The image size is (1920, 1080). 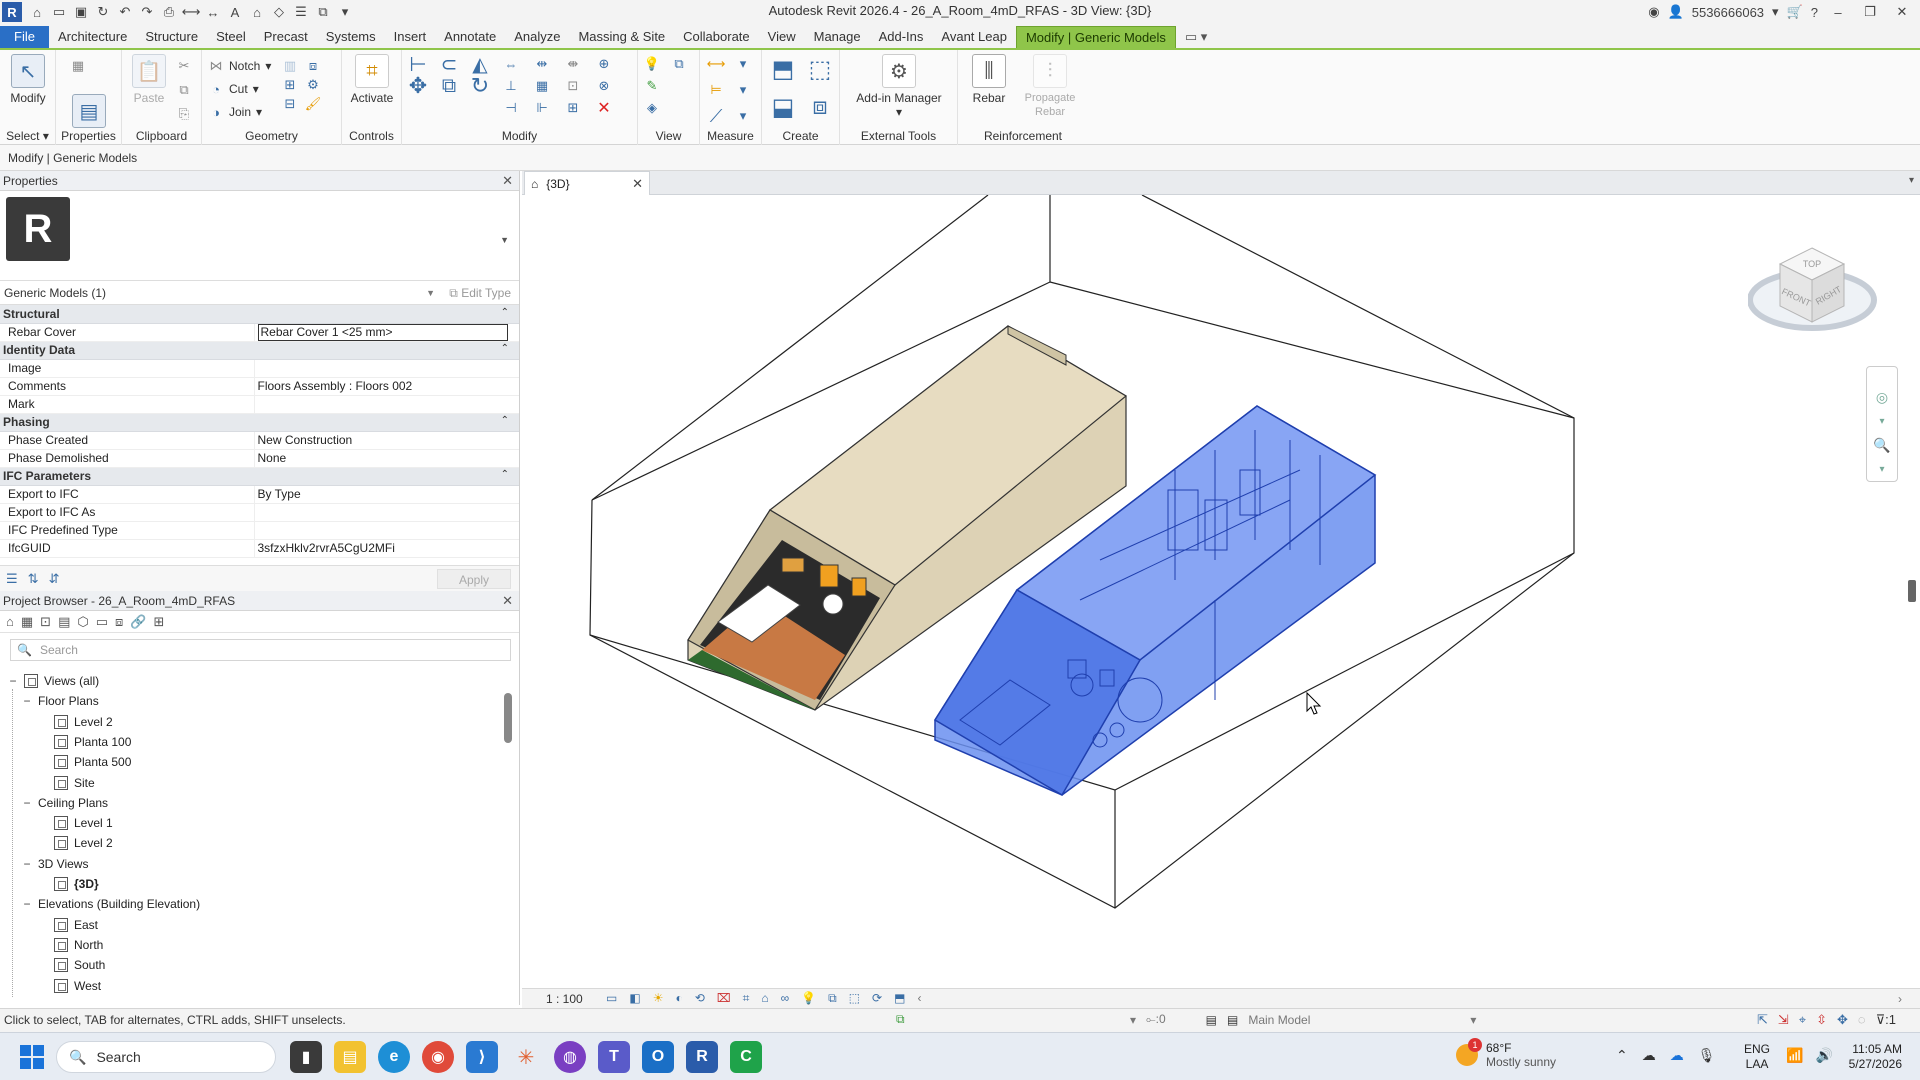 What do you see at coordinates (12, 579) in the screenshot?
I see `categorized-icon: ☰` at bounding box center [12, 579].